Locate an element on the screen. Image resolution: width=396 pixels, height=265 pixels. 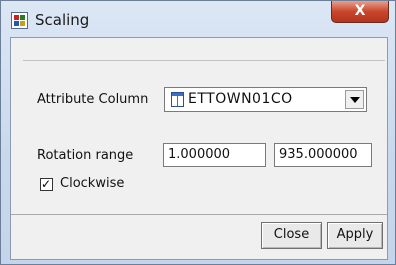
dropdown-arrow-button is located at coordinates (354, 99).